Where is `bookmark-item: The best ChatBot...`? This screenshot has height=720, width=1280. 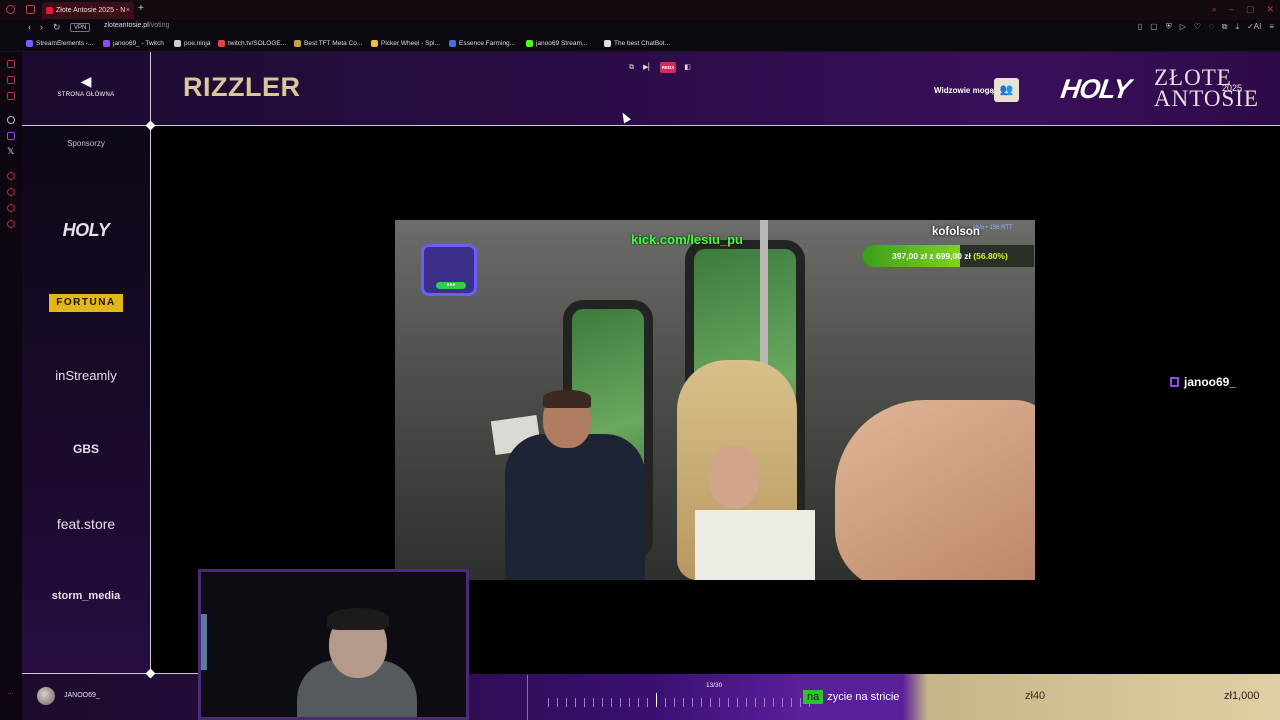
bookmark-item: The best ChatBot... is located at coordinates (637, 43).